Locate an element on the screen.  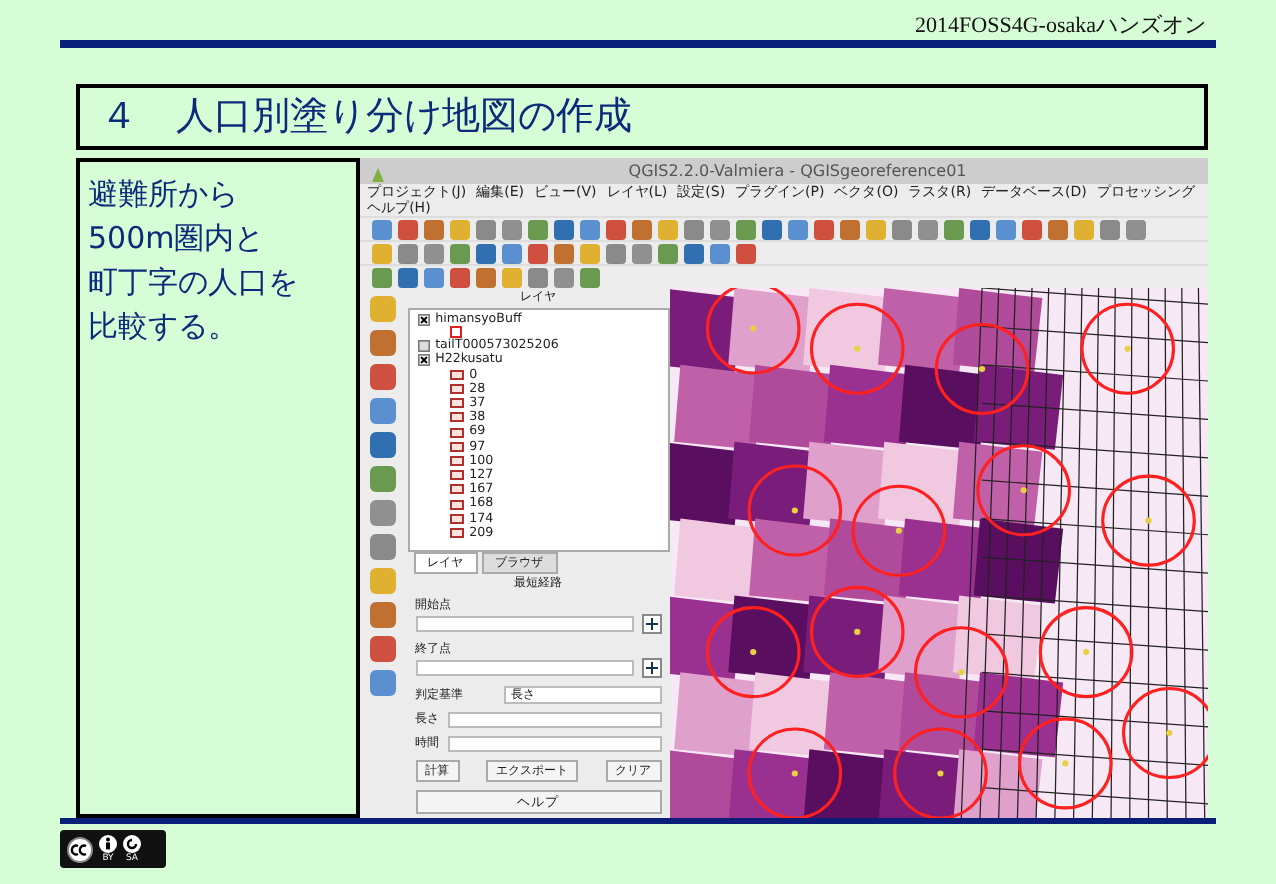
window-title: QGIS2.2.0-Valmiera - QGISgeoreference01 is located at coordinates (797, 172).